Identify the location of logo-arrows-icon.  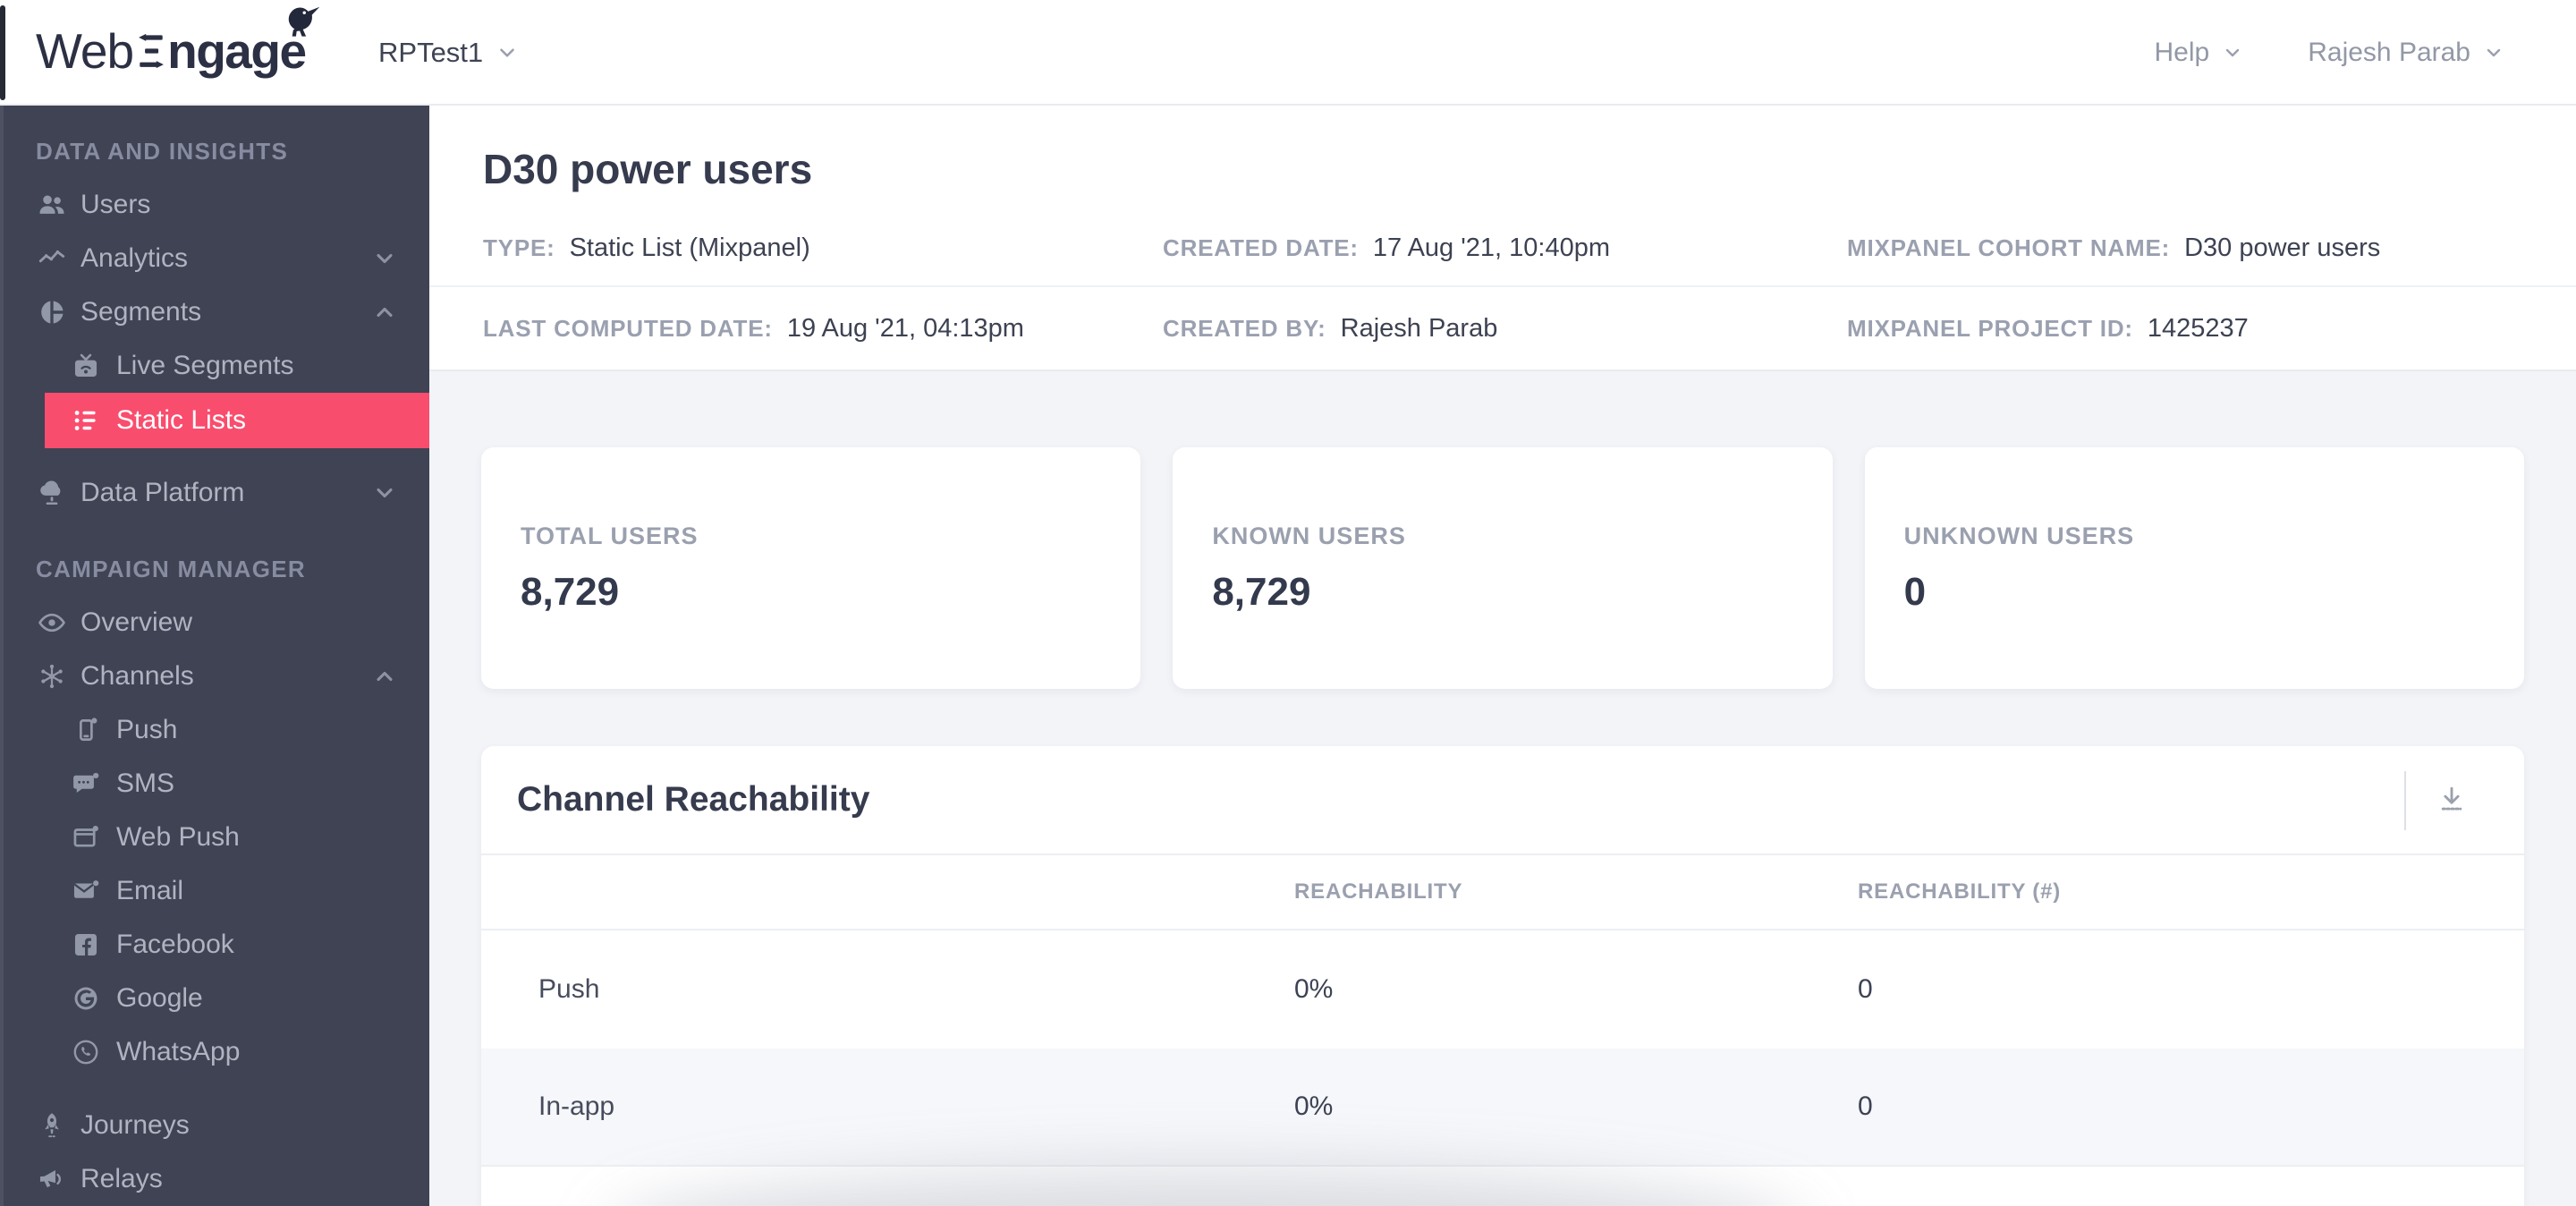
(151, 53).